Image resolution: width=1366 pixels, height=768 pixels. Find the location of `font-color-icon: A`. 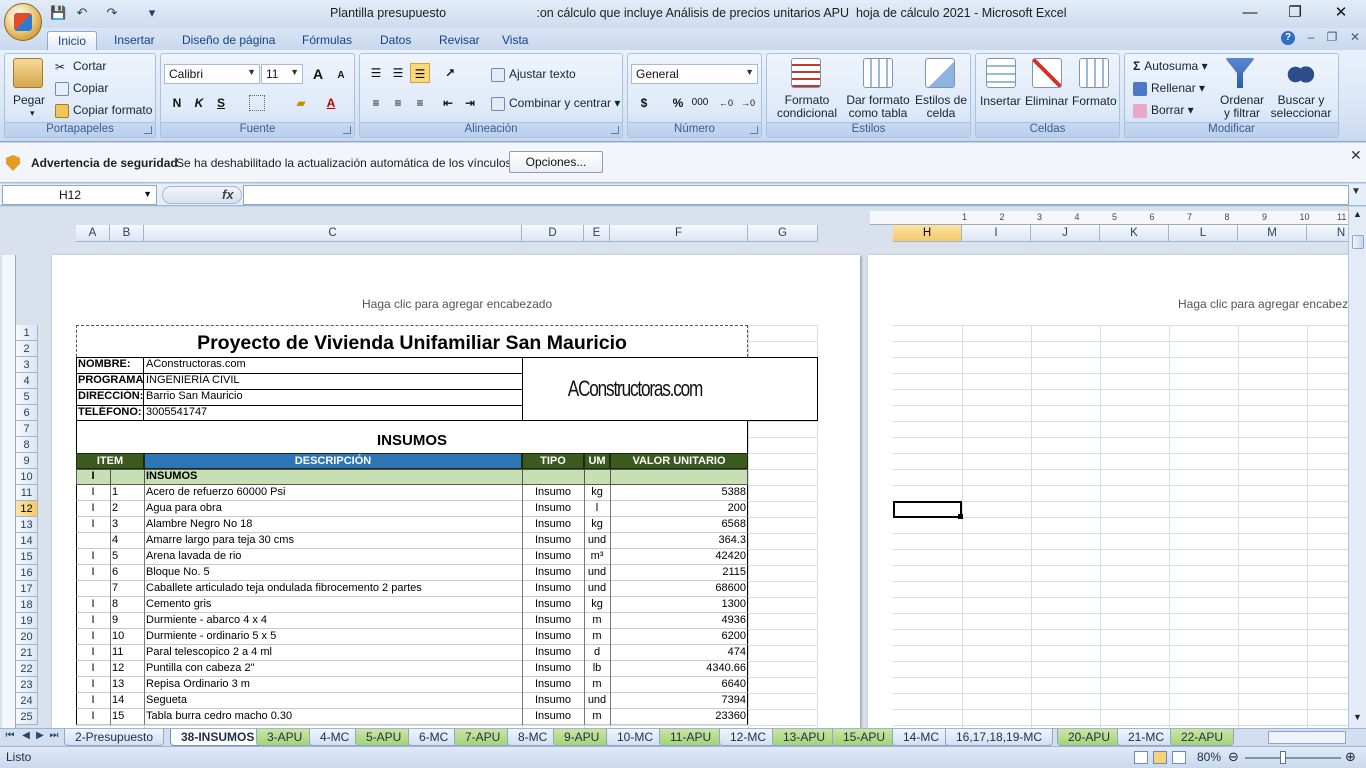

font-color-icon: A is located at coordinates (331, 103).